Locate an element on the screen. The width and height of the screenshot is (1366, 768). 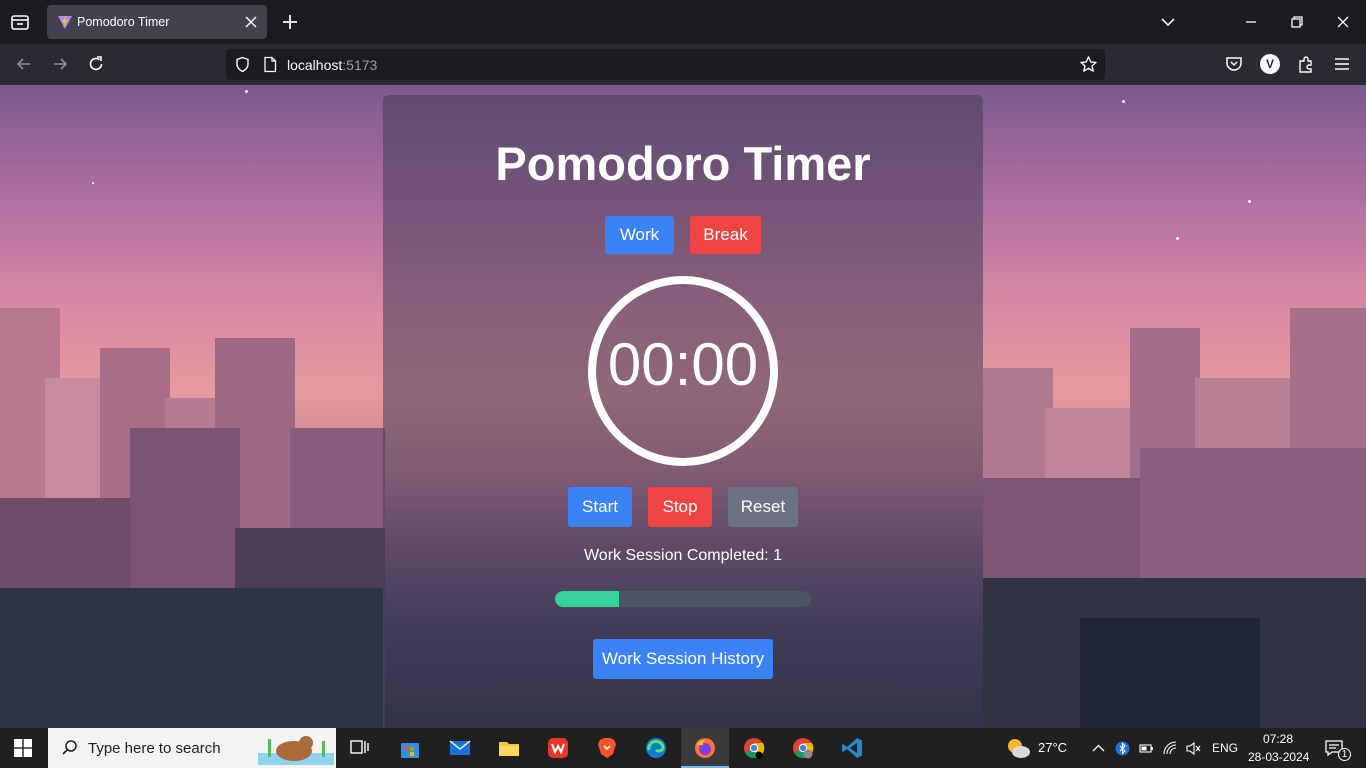
address-bar: localhost:5173 is located at coordinates (665, 64).